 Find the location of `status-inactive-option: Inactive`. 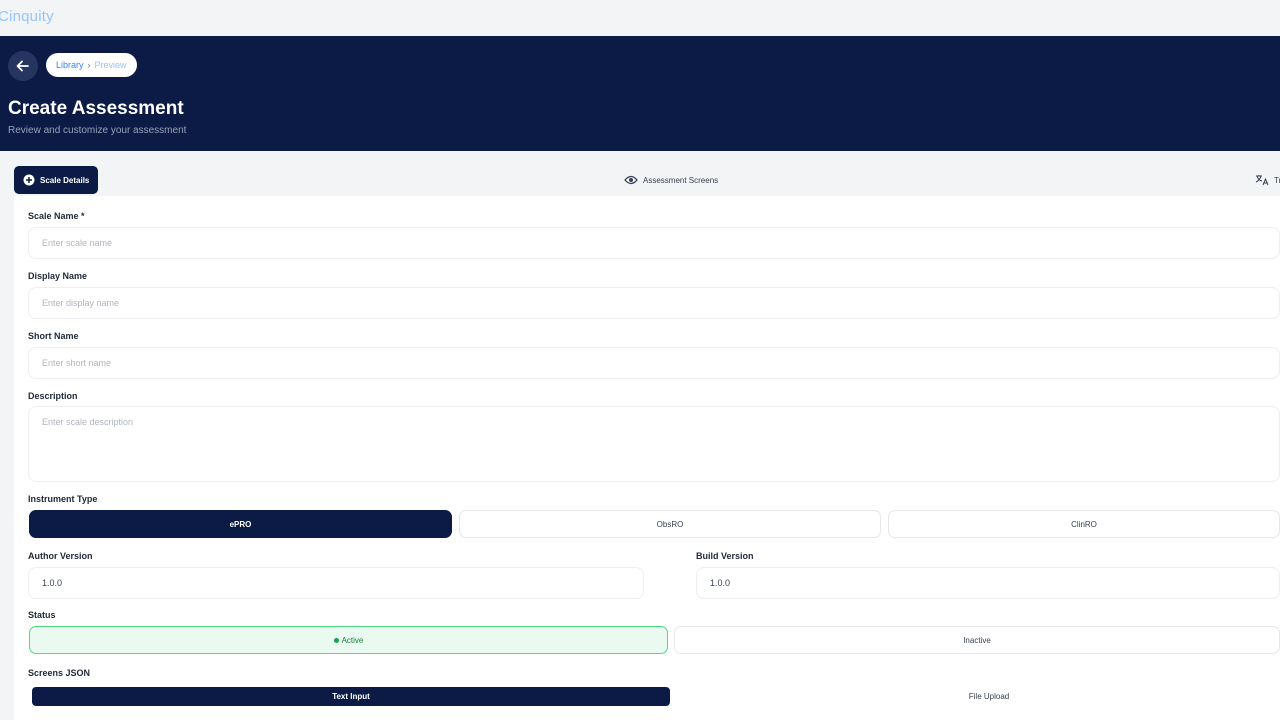

status-inactive-option: Inactive is located at coordinates (977, 640).